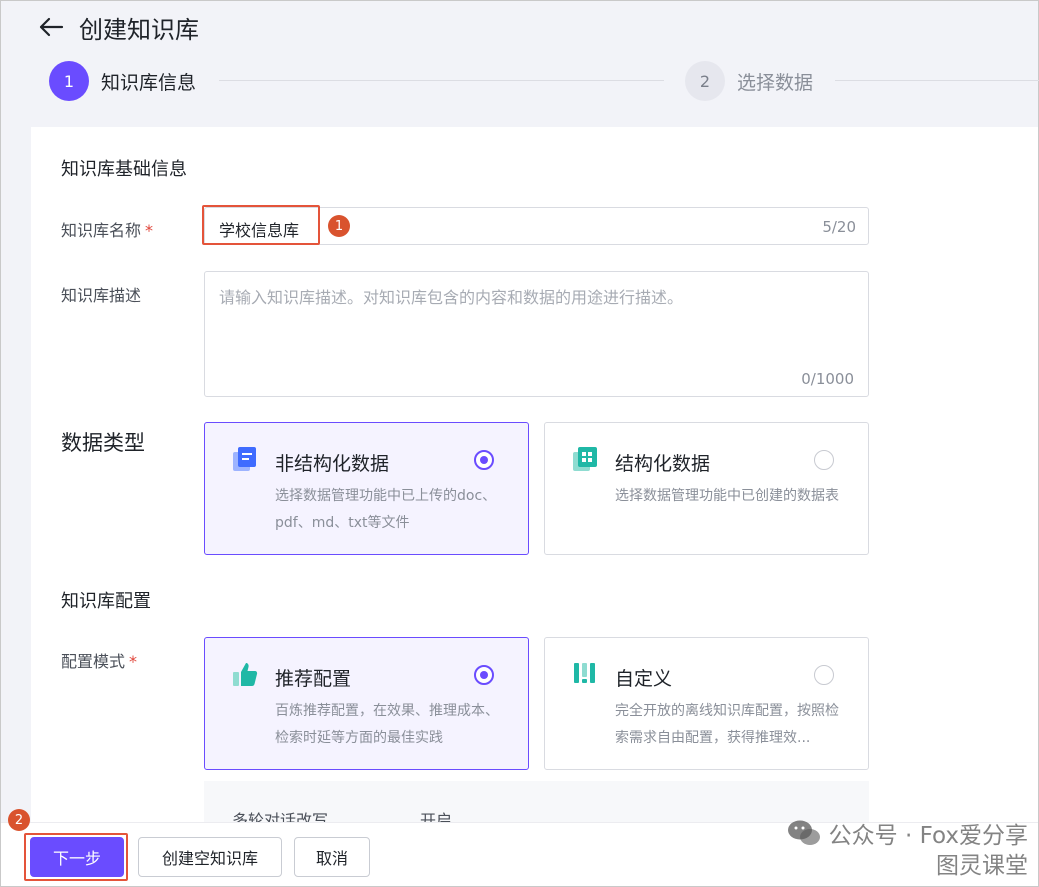 This screenshot has width=1039, height=887. Describe the element at coordinates (827, 379) in the screenshot. I see `desc-char-count: 0/1000` at that location.